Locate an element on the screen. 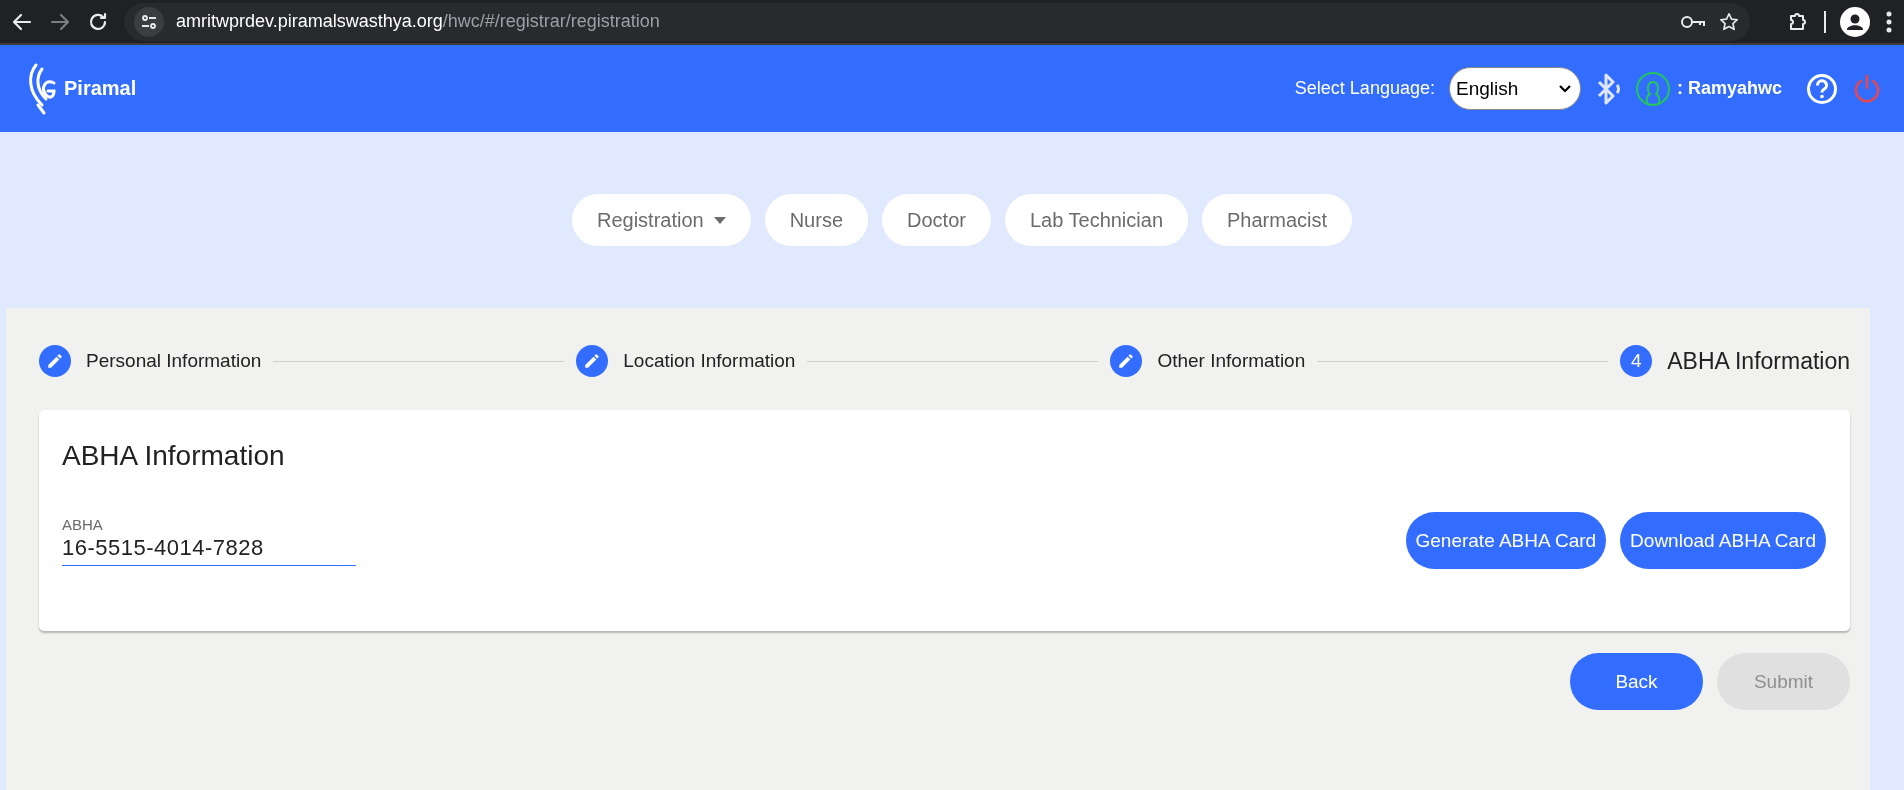  step-label: Other Information is located at coordinates (1231, 361).